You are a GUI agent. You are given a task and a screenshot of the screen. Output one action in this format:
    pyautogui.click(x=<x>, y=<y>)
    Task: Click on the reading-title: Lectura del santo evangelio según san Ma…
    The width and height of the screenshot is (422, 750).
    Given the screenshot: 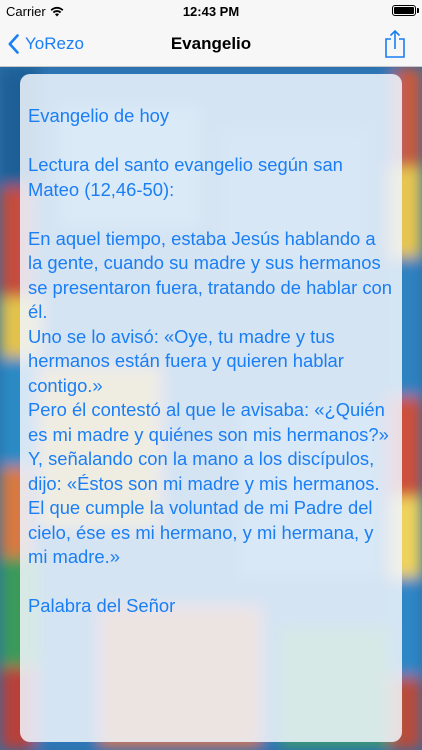 What is the action you would take?
    pyautogui.click(x=185, y=177)
    